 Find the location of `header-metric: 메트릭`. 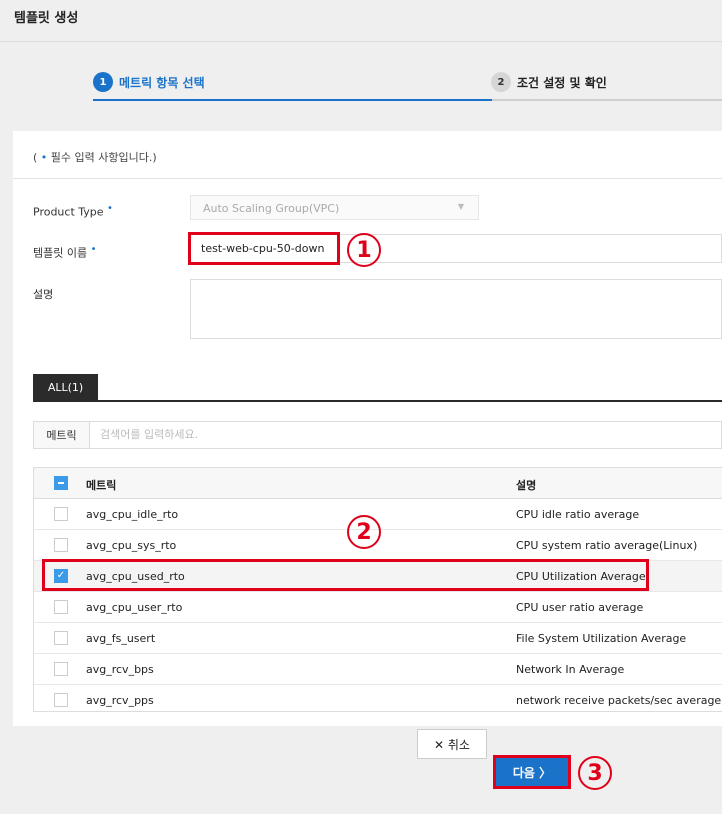

header-metric: 메트릭 is located at coordinates (101, 485).